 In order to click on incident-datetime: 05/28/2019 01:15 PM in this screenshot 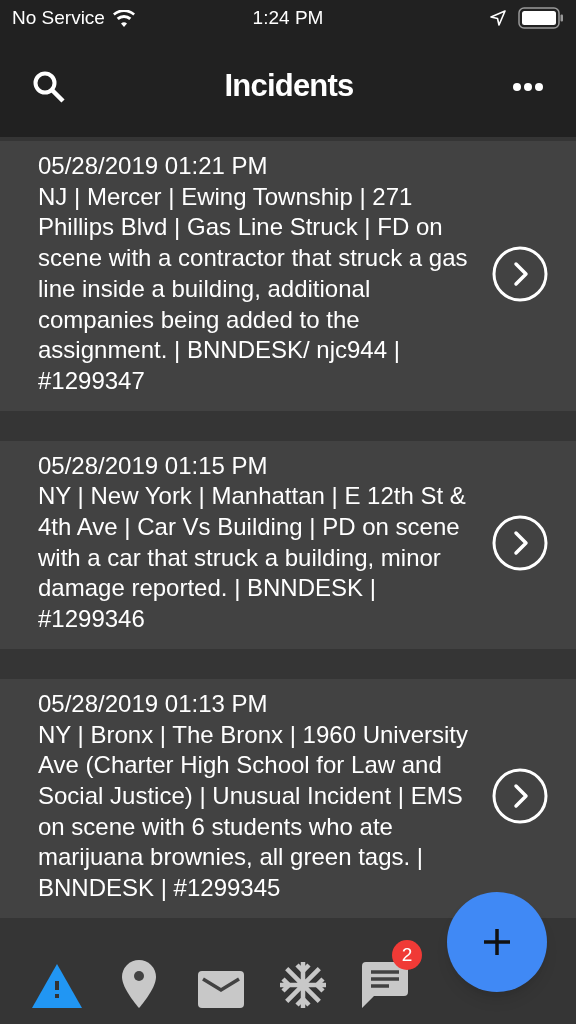, I will do `click(153, 465)`.